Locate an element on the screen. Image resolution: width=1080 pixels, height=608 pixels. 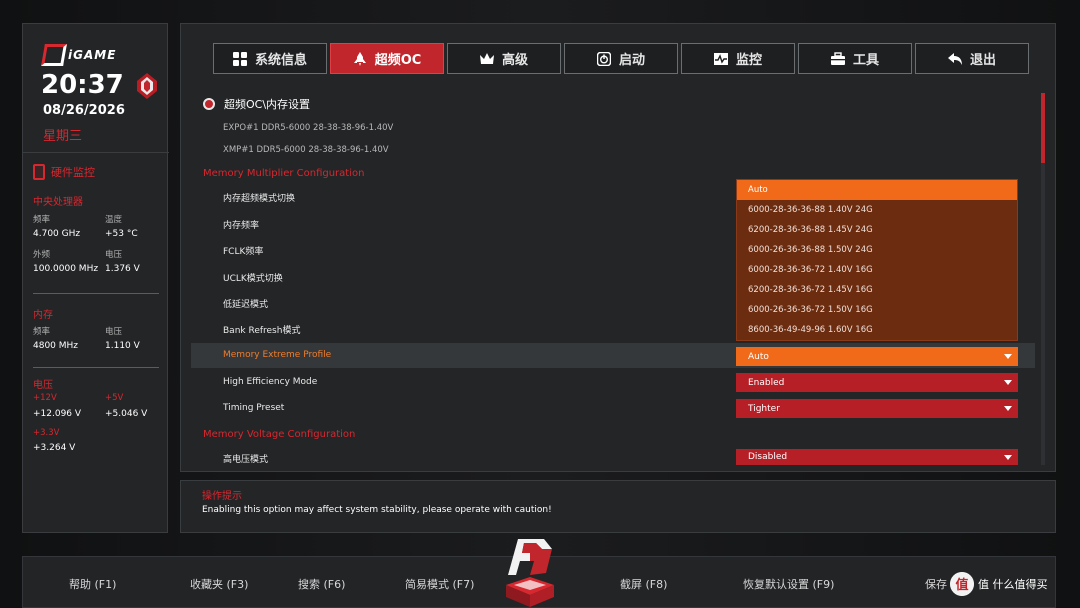
tab-exit: 退出 is located at coordinates (972, 58).